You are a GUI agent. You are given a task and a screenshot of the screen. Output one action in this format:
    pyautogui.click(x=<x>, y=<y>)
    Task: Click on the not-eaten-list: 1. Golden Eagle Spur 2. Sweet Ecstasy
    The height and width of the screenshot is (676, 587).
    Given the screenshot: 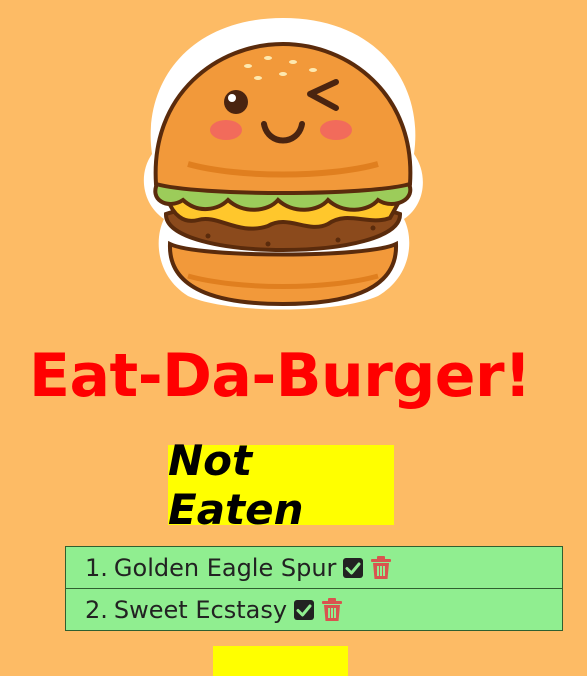 What is the action you would take?
    pyautogui.click(x=314, y=588)
    